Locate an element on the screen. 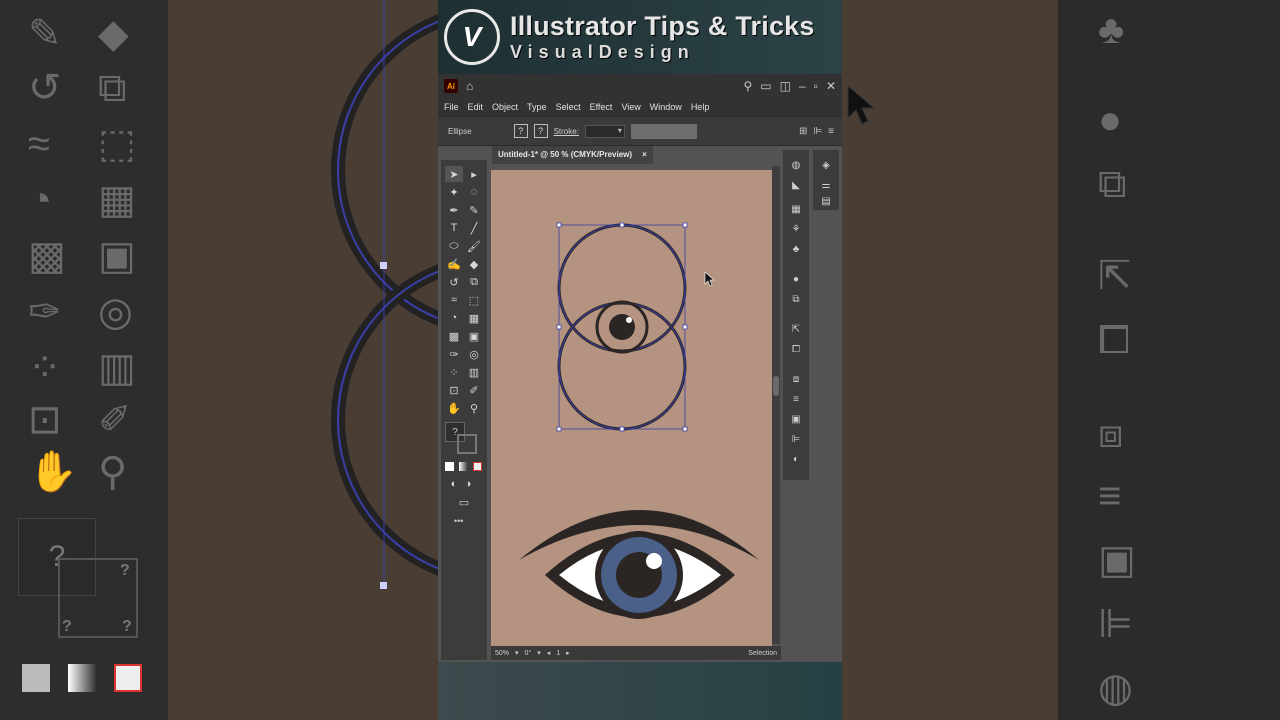 The width and height of the screenshot is (1280, 720). menu-select: Select is located at coordinates (568, 107).